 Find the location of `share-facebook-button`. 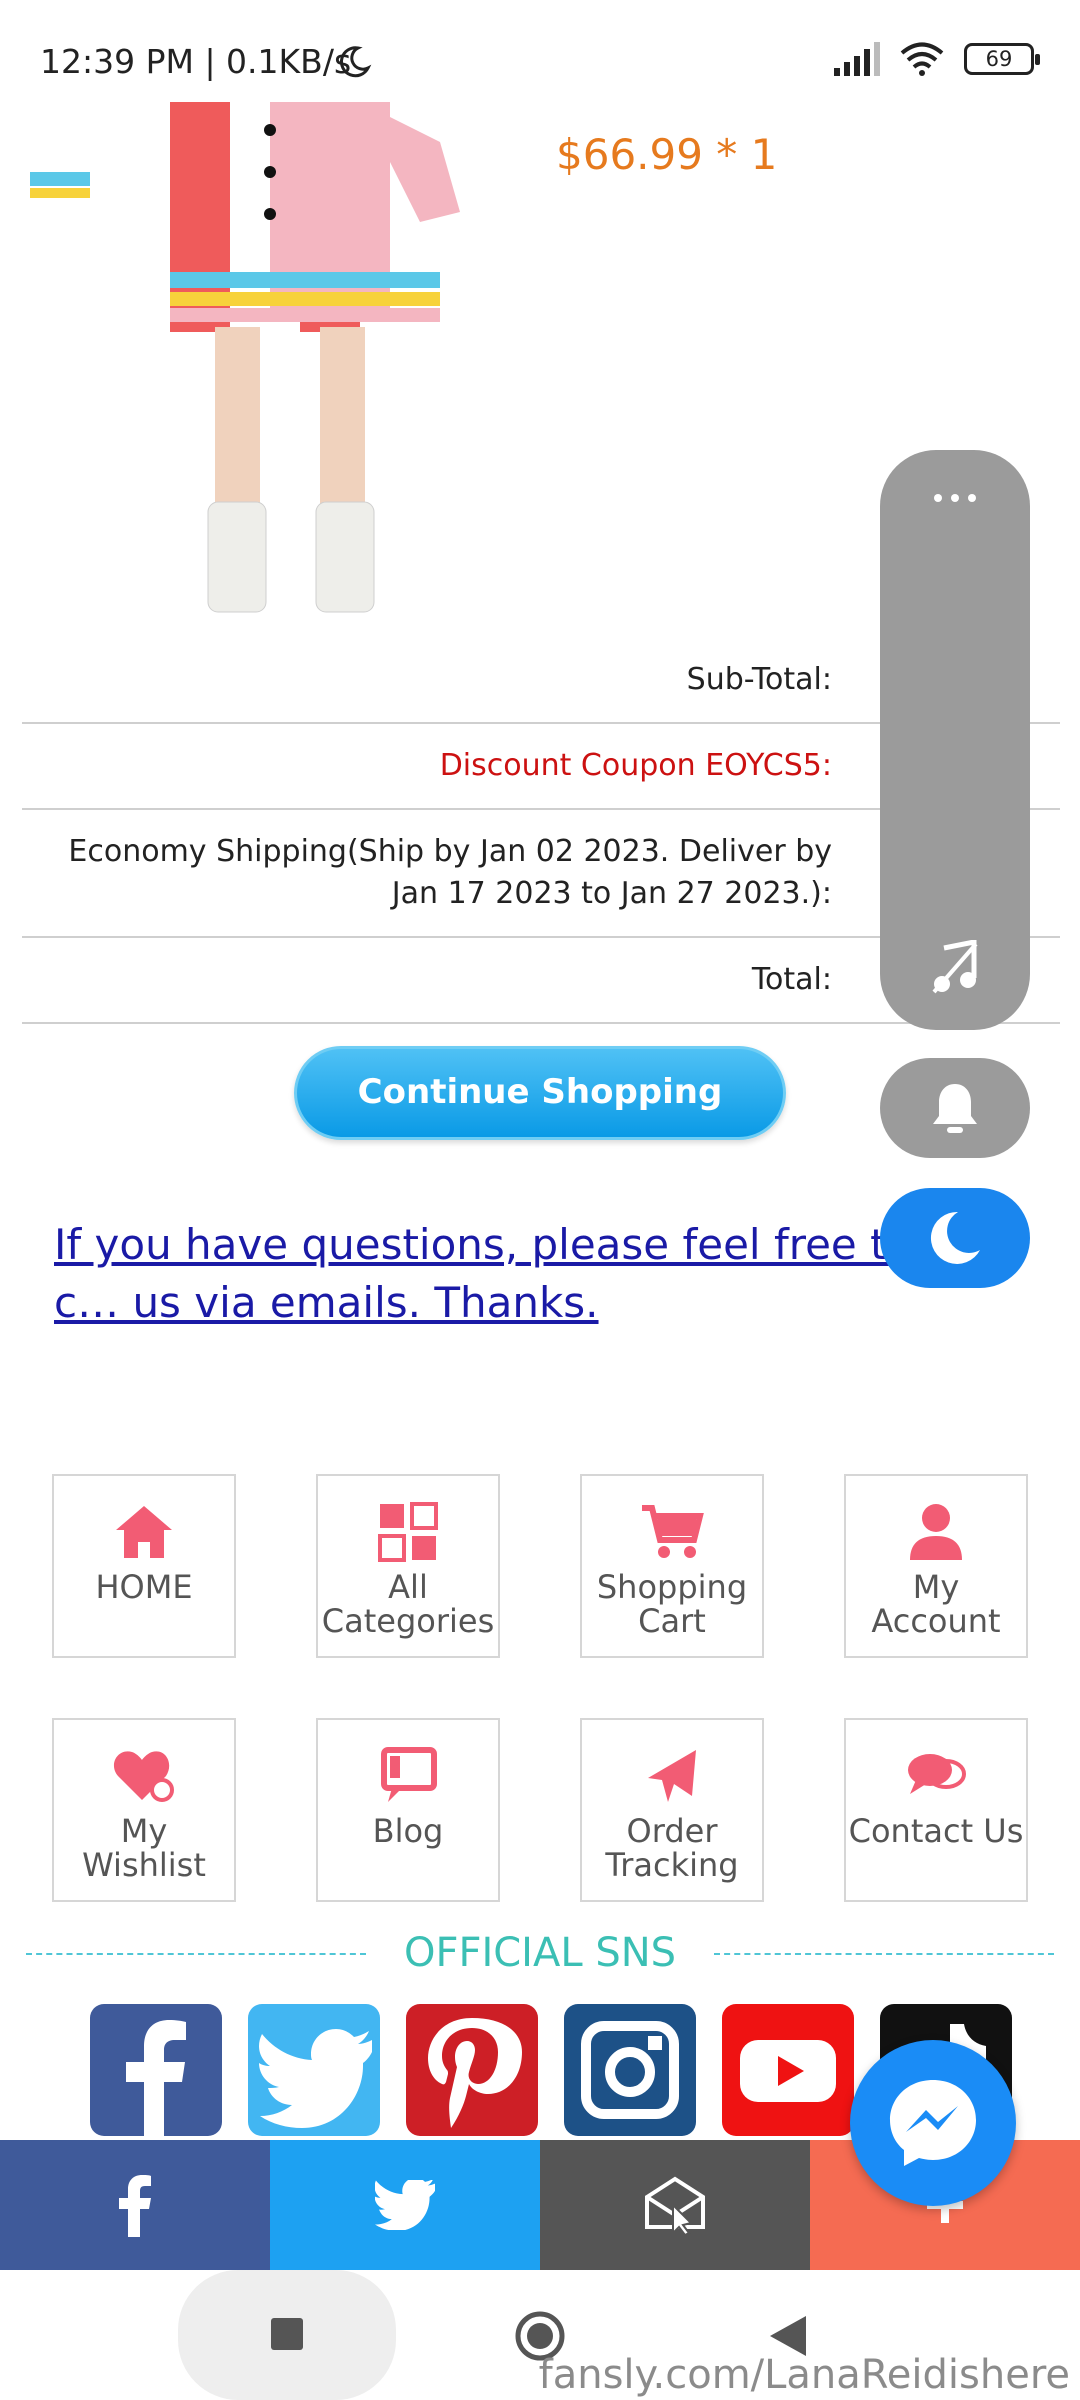

share-facebook-button is located at coordinates (135, 2205).